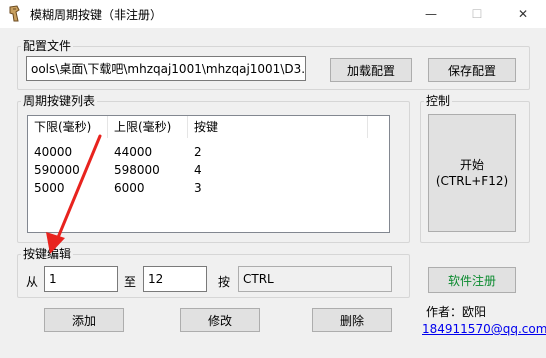 This screenshot has width=546, height=358. I want to click on register-button-label: 软件注册, so click(471, 280).